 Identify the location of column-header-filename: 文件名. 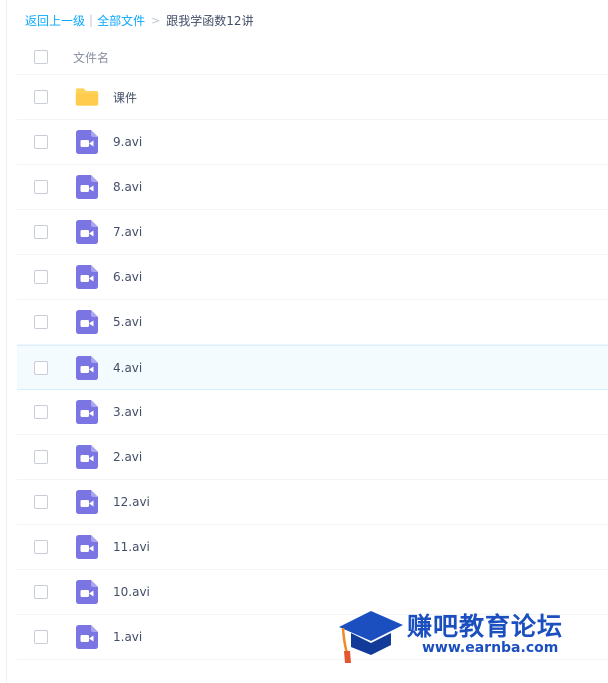
(91, 57).